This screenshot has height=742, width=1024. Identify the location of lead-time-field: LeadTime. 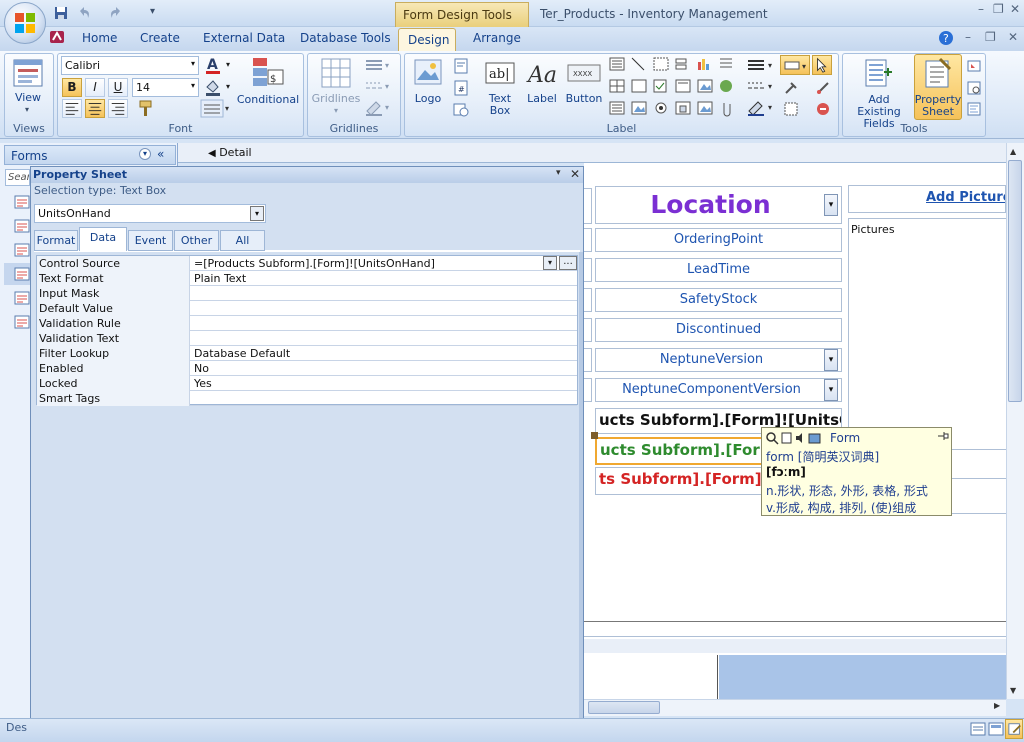
(718, 270).